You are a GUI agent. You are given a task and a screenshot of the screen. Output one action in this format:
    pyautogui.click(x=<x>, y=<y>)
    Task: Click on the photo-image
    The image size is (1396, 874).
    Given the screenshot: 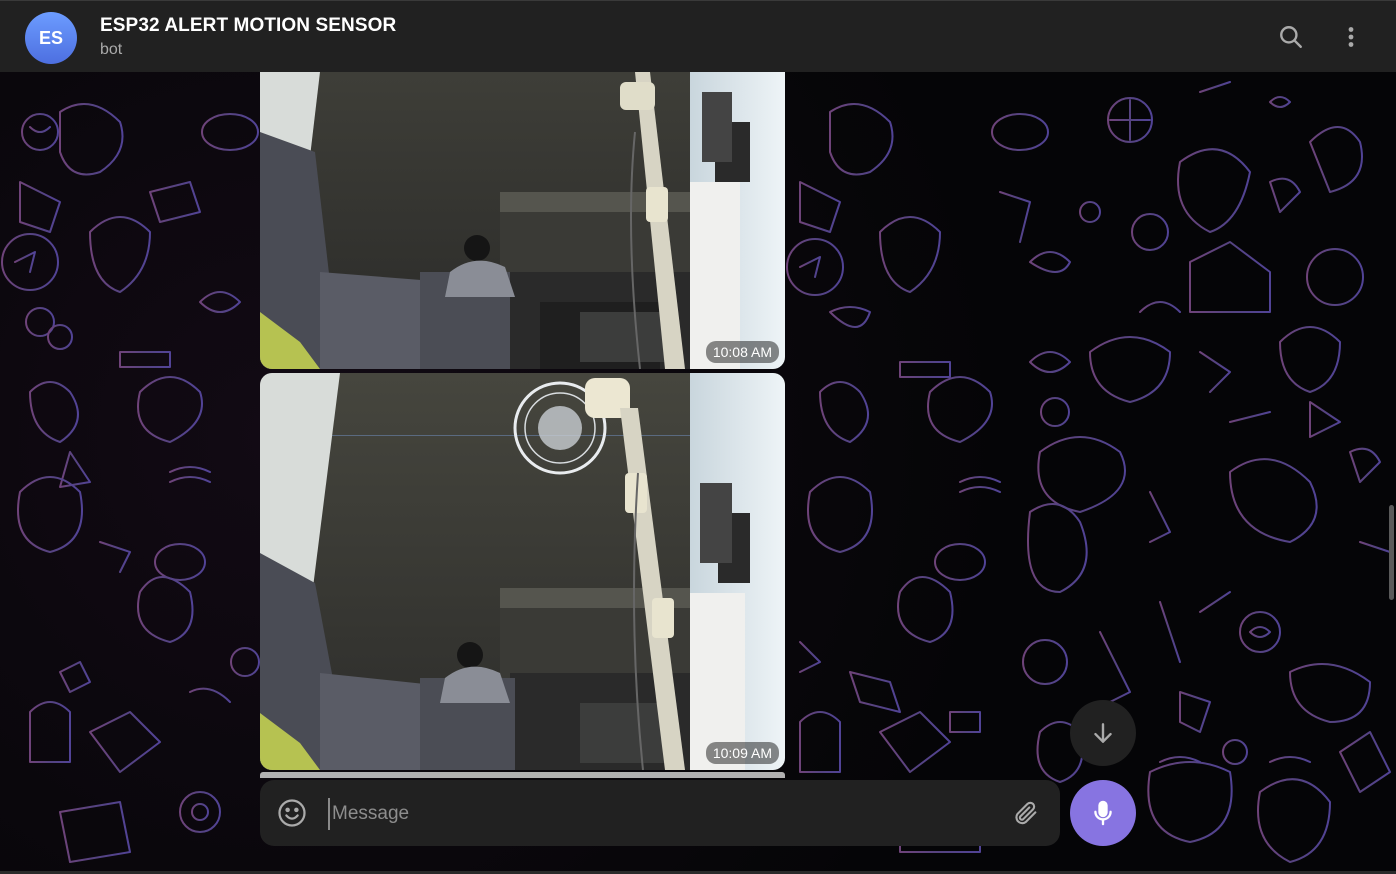 What is the action you would take?
    pyautogui.click(x=522, y=220)
    